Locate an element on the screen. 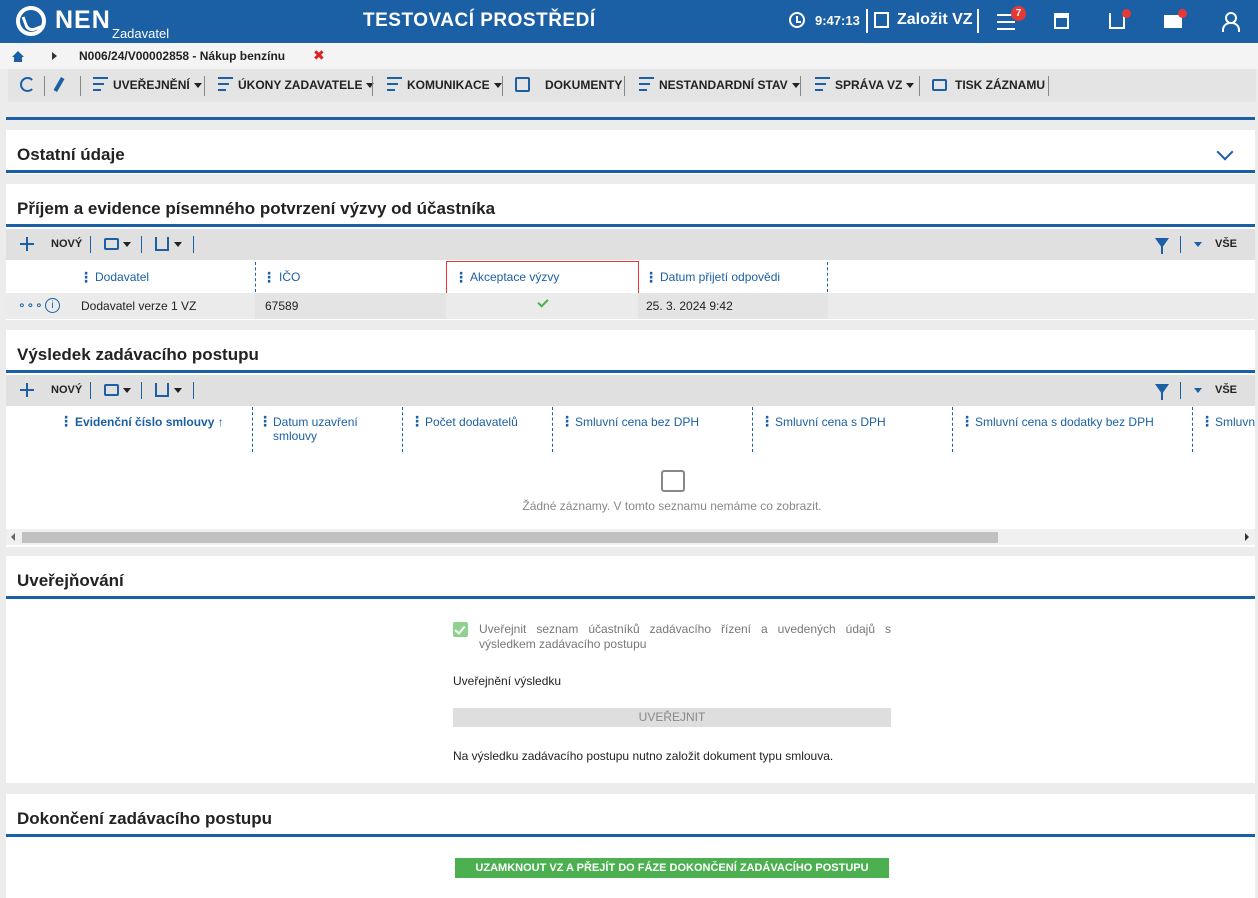 This screenshot has width=1258, height=898. close-icon: ✖ is located at coordinates (319, 55).